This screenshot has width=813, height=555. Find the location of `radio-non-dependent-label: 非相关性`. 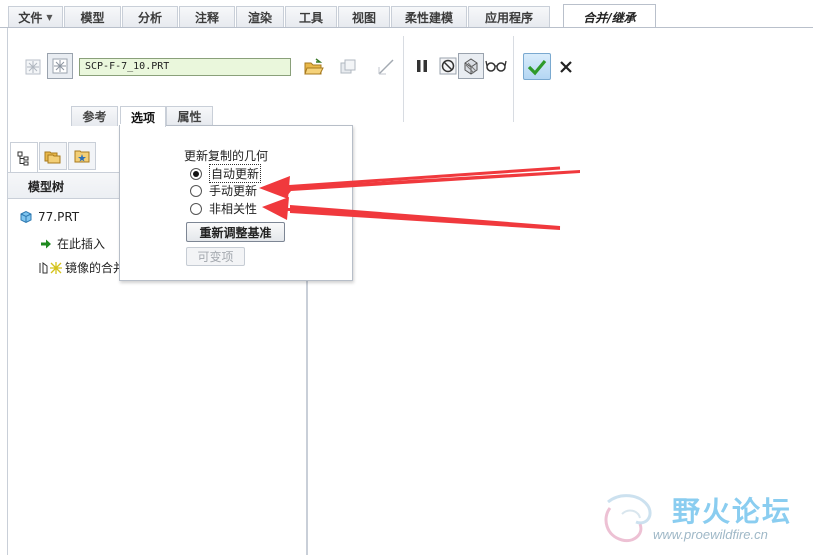

radio-non-dependent-label: 非相关性 is located at coordinates (233, 209).